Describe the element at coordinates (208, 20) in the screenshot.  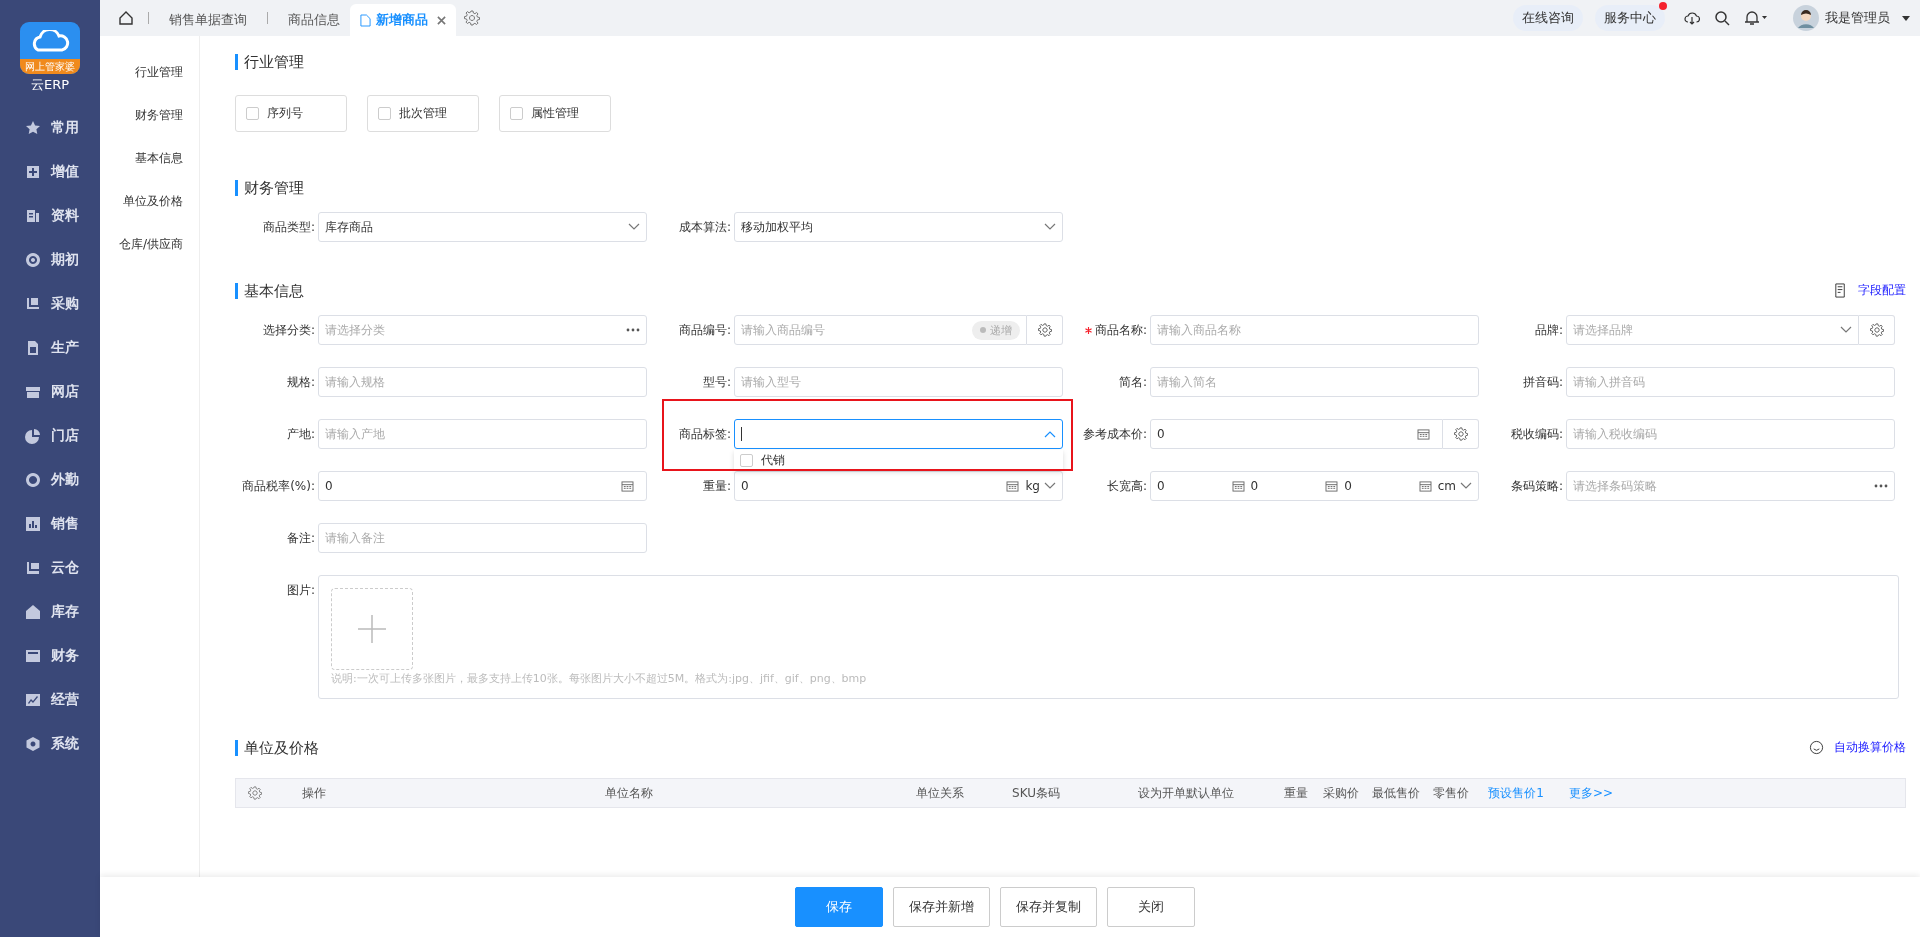
I see `tab: 销售单据查询` at that location.